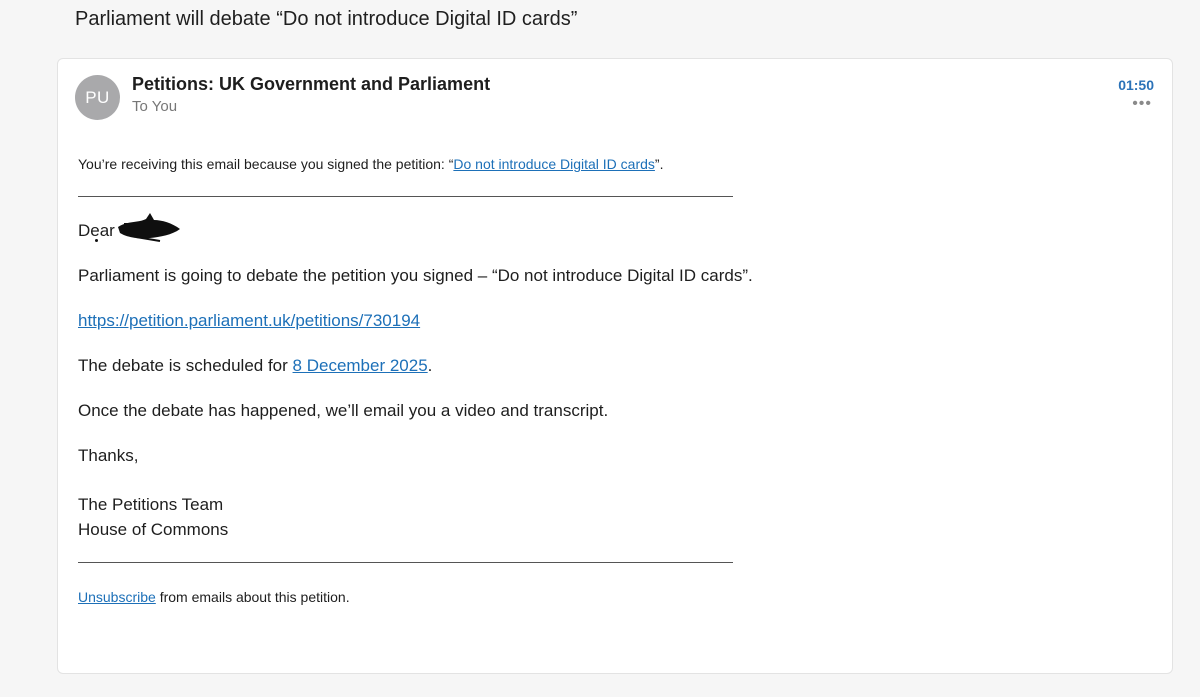  I want to click on more-options-icon: •••, so click(1142, 104).